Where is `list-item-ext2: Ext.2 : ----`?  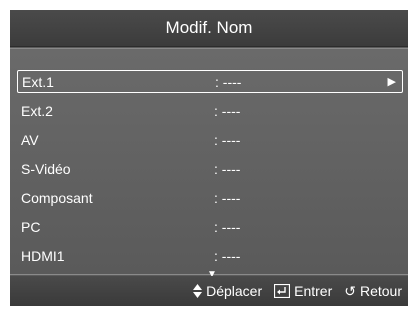
list-item-ext2: Ext.2 : ---- is located at coordinates (210, 110).